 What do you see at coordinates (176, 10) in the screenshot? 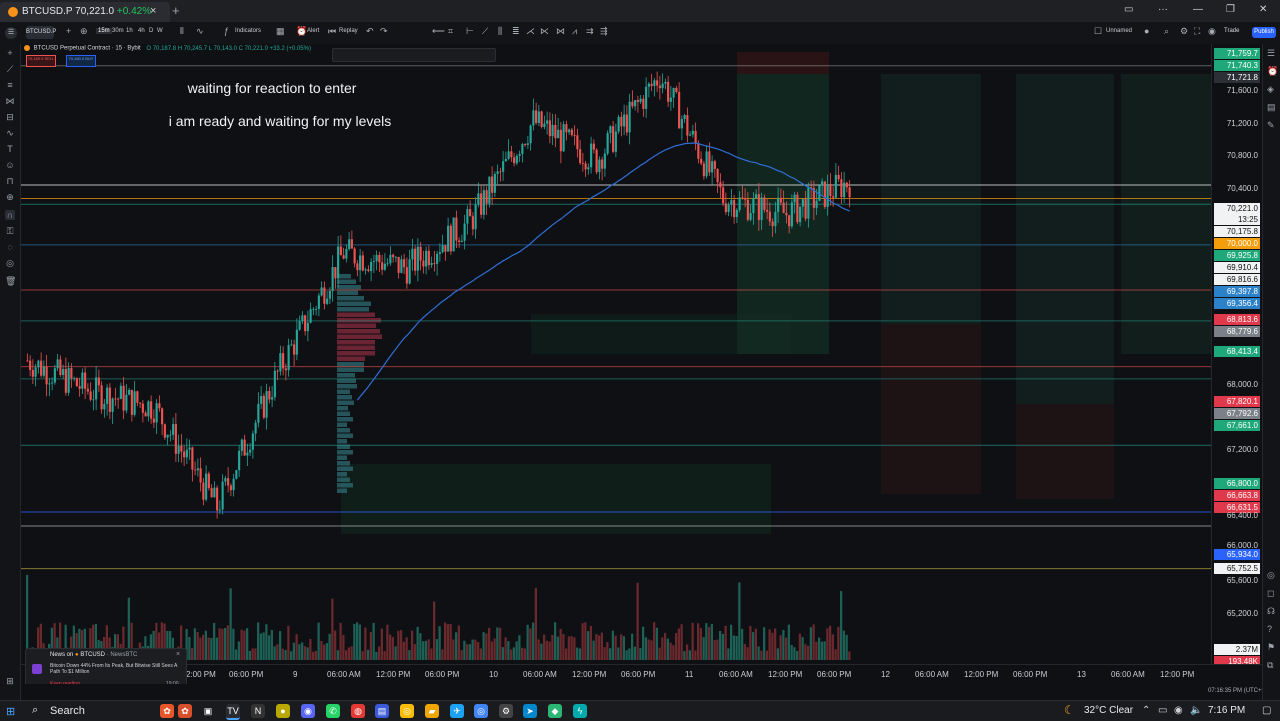
I see `new-tab-button: +` at bounding box center [176, 10].